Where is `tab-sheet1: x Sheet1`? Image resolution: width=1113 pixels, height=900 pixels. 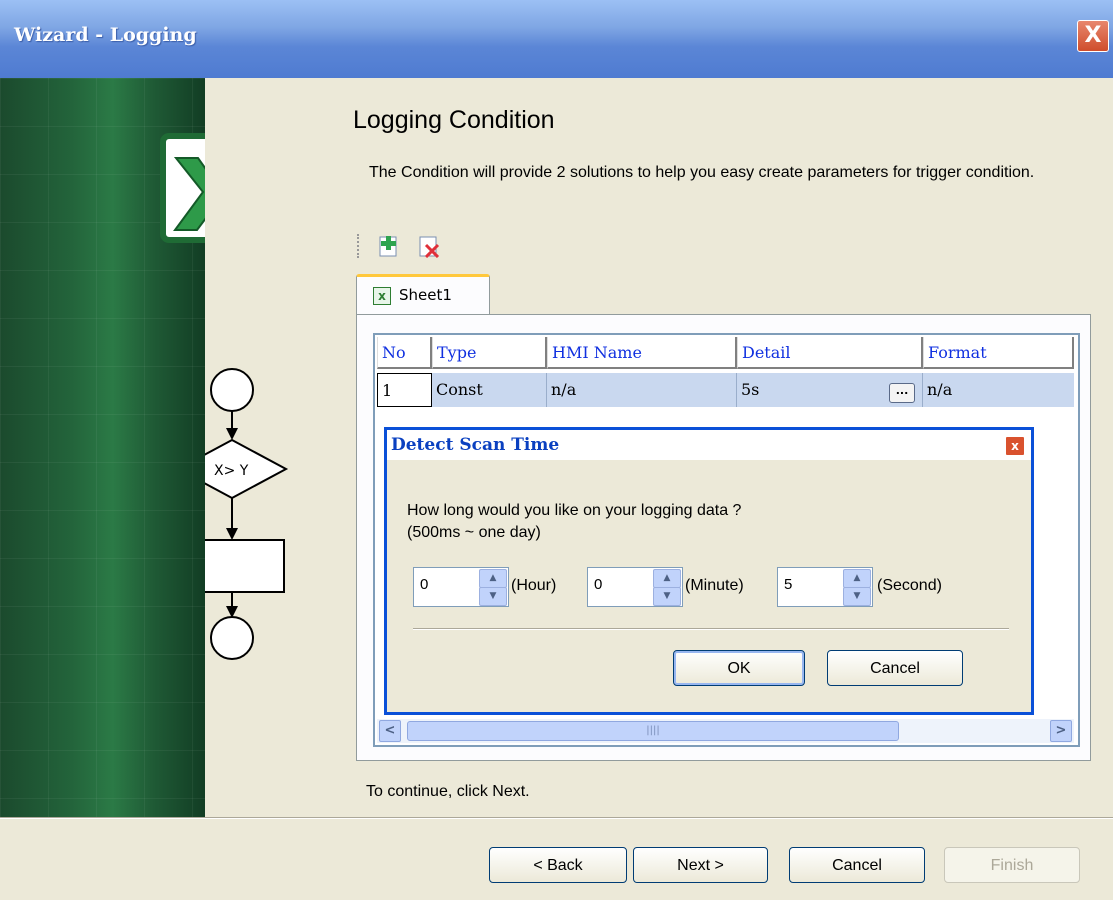 tab-sheet1: x Sheet1 is located at coordinates (423, 295).